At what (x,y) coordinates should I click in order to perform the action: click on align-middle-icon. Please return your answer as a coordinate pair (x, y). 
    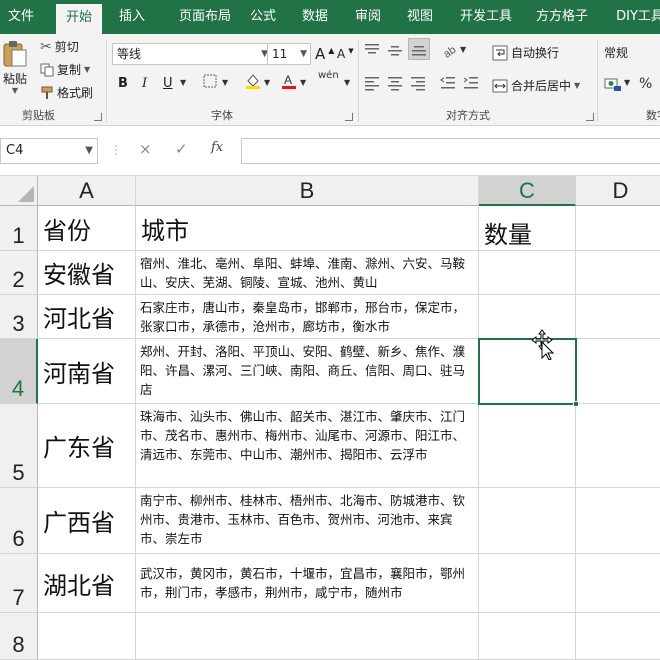
    Looking at the image, I should click on (395, 52).